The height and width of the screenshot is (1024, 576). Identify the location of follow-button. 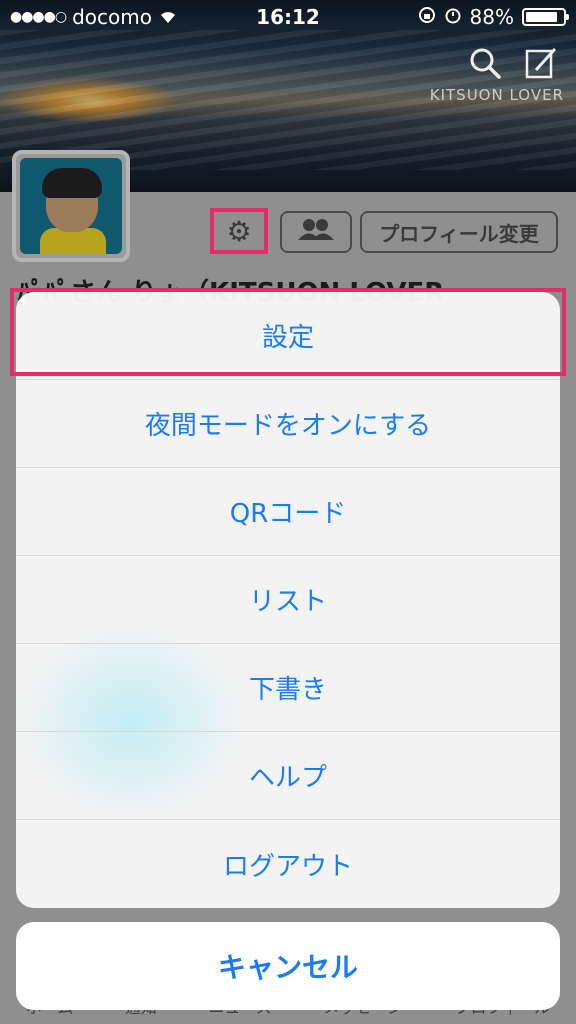
(316, 232).